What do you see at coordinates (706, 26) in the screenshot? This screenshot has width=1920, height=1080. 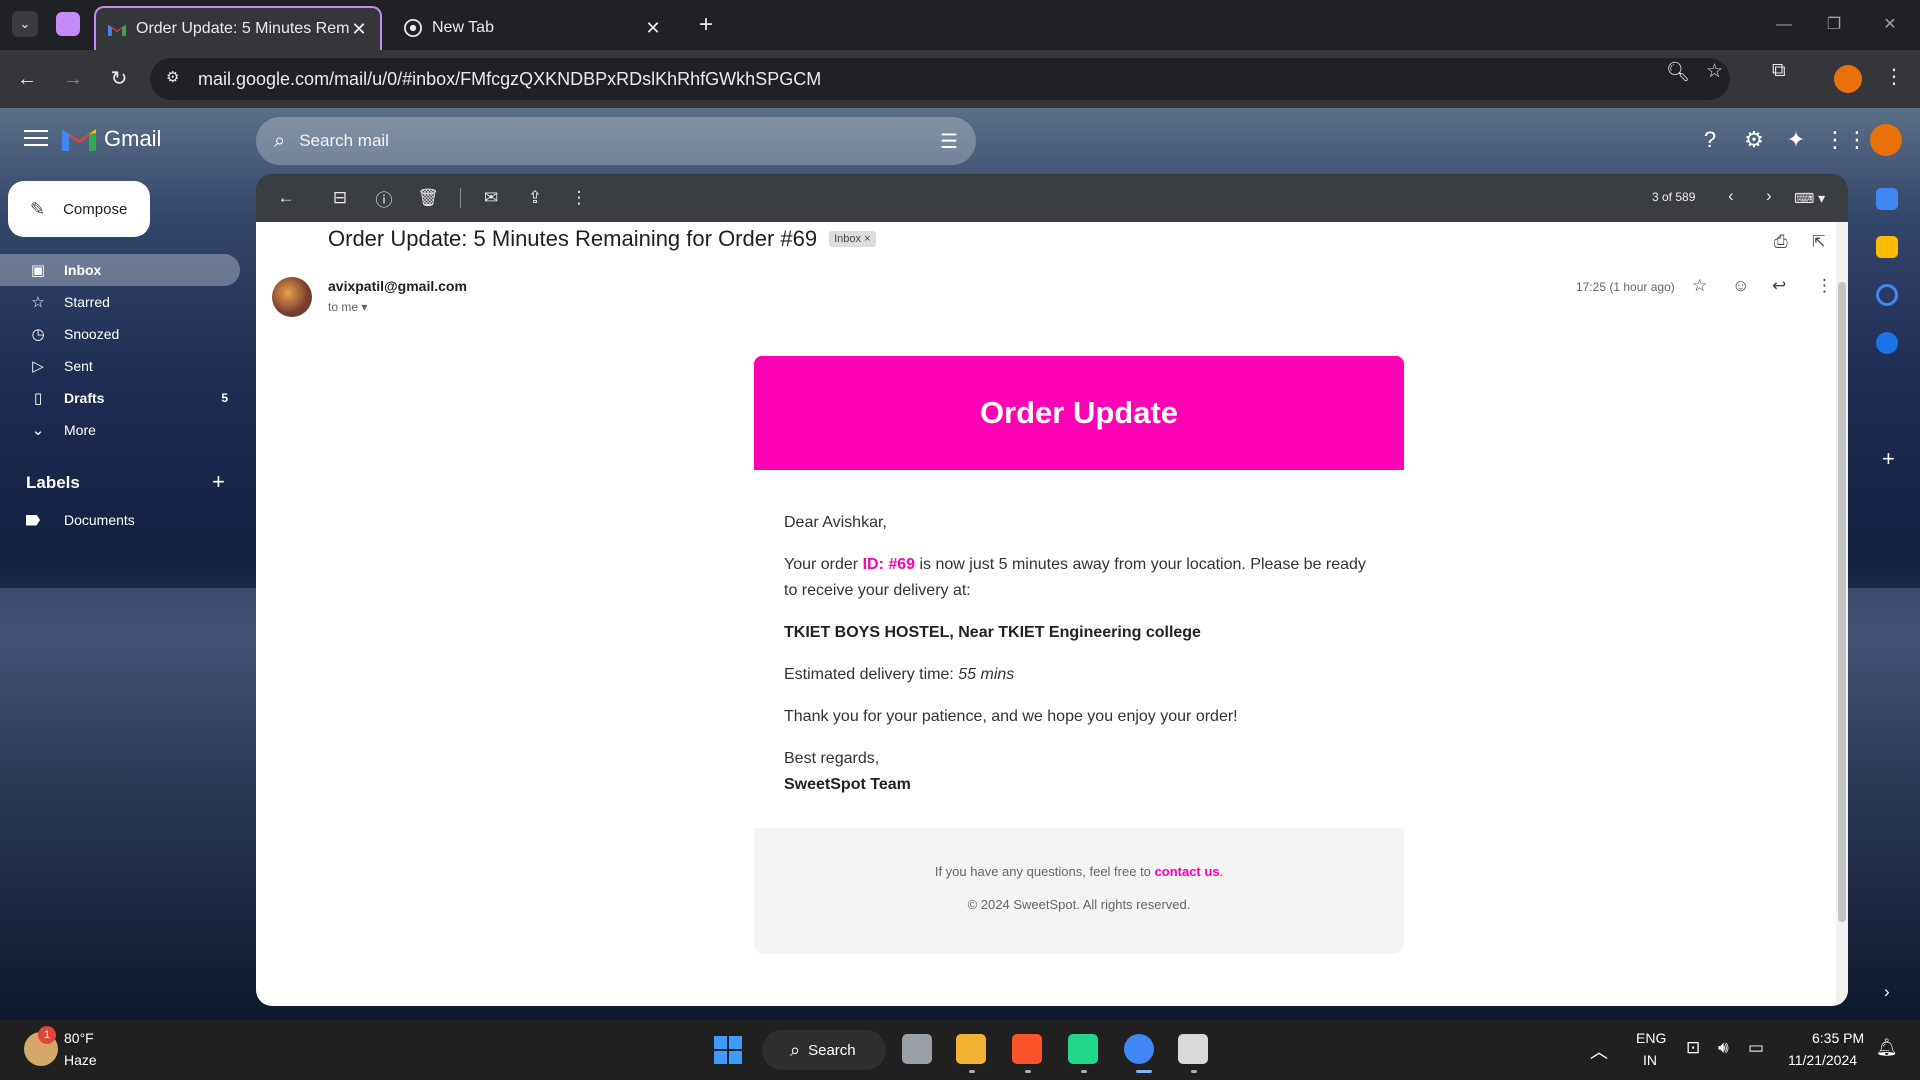 I see `new-tab-icon: +` at bounding box center [706, 26].